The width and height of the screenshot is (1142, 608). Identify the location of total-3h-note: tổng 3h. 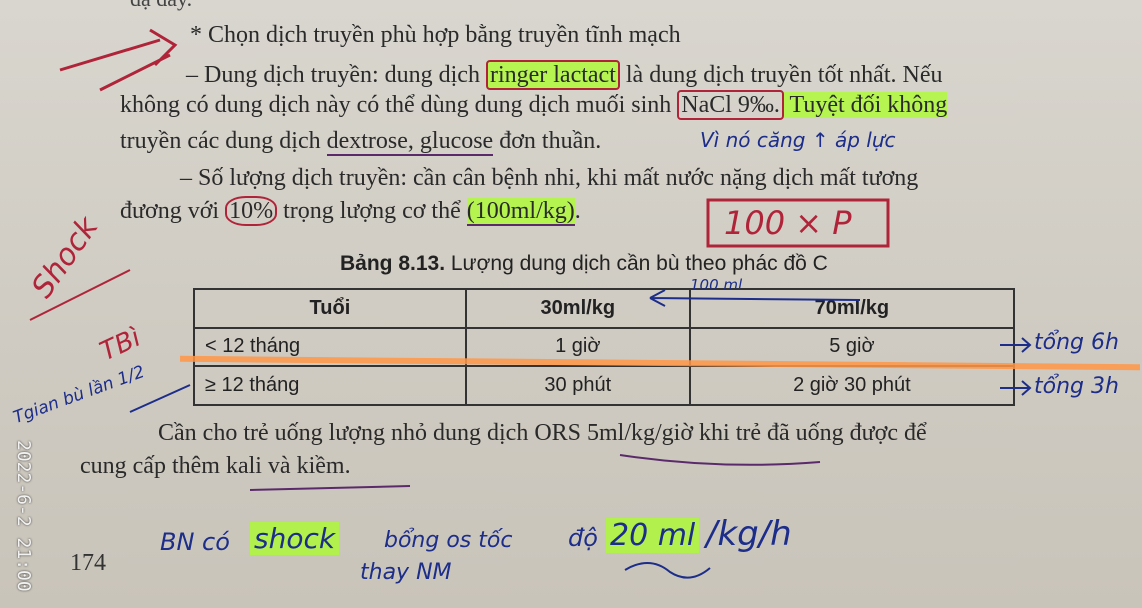
(1076, 386).